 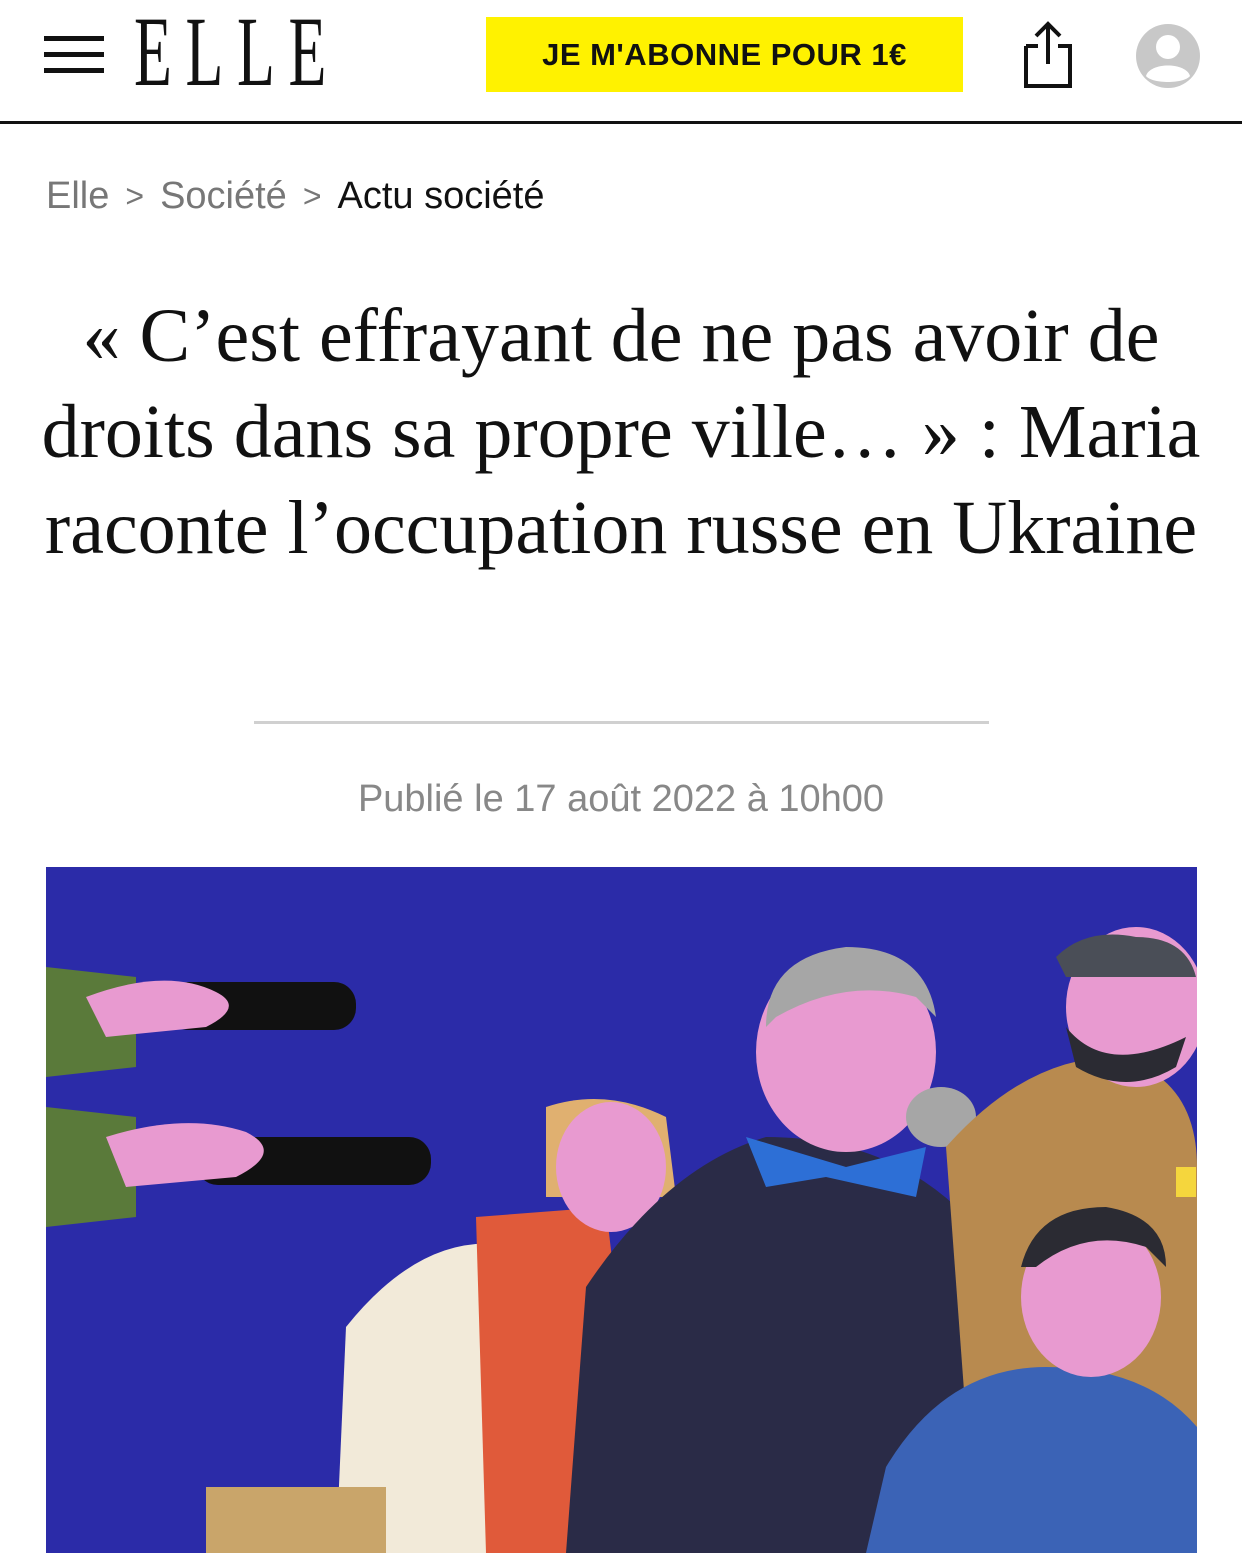 What do you see at coordinates (1048, 54) in the screenshot?
I see `share-icon` at bounding box center [1048, 54].